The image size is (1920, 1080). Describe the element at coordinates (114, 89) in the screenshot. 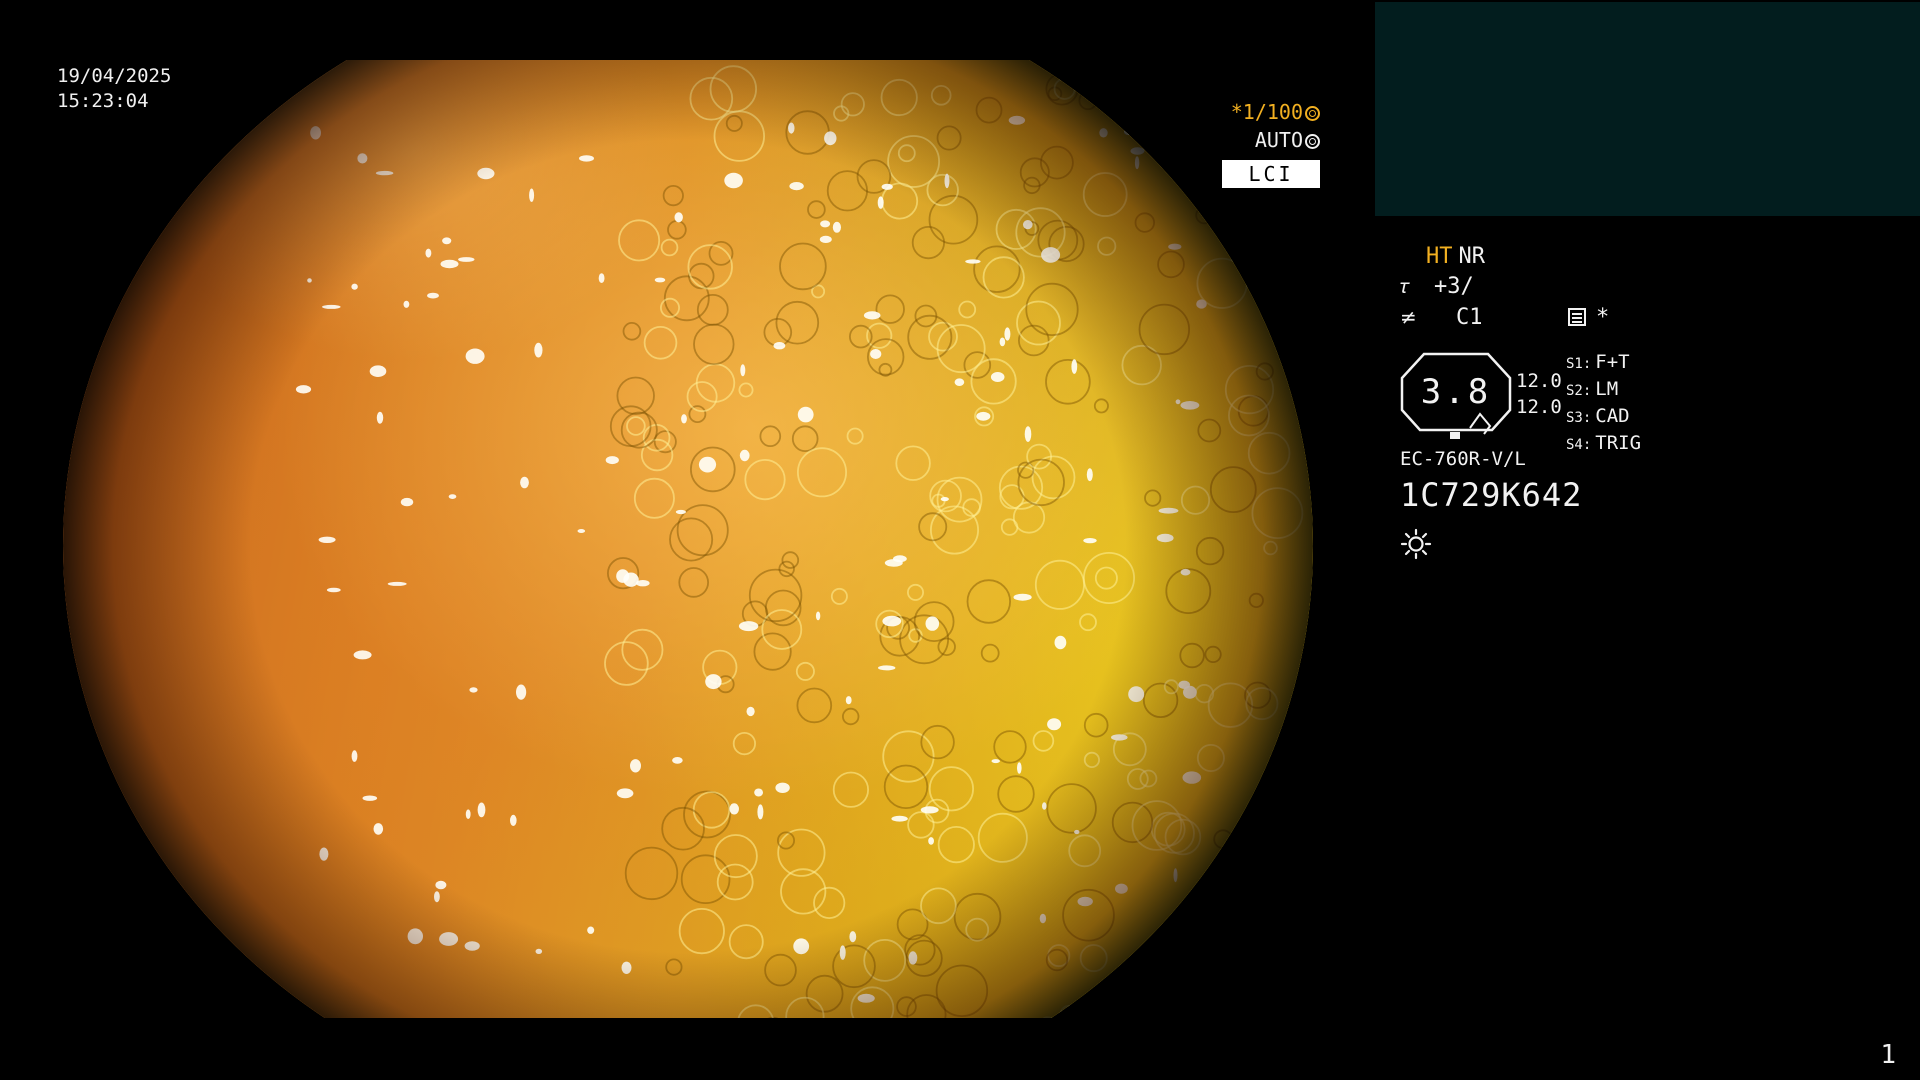

I see `datetime-readout: 19/04/2025 15:23:04` at that location.